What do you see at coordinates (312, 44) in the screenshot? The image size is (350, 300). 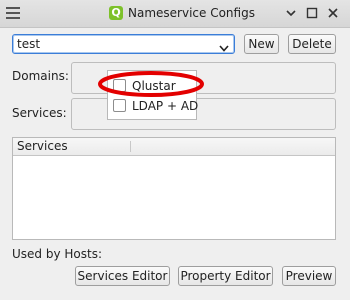 I see `delete-button: Delete` at bounding box center [312, 44].